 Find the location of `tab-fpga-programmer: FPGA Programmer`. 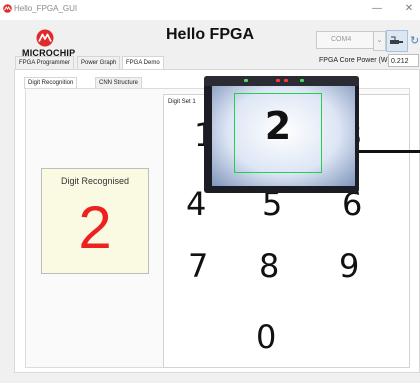

tab-fpga-programmer: FPGA Programmer is located at coordinates (45, 62).